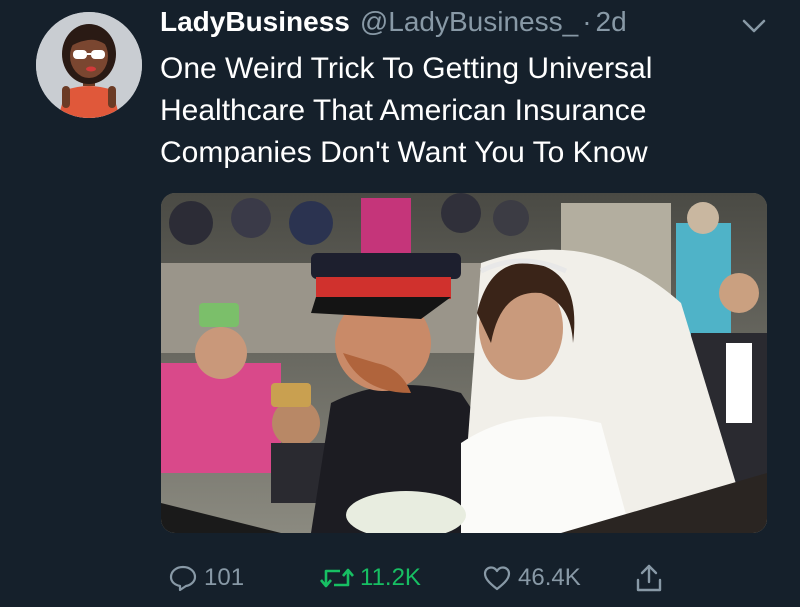 The height and width of the screenshot is (607, 800). Describe the element at coordinates (754, 26) in the screenshot. I see `chevron-down-icon` at that location.